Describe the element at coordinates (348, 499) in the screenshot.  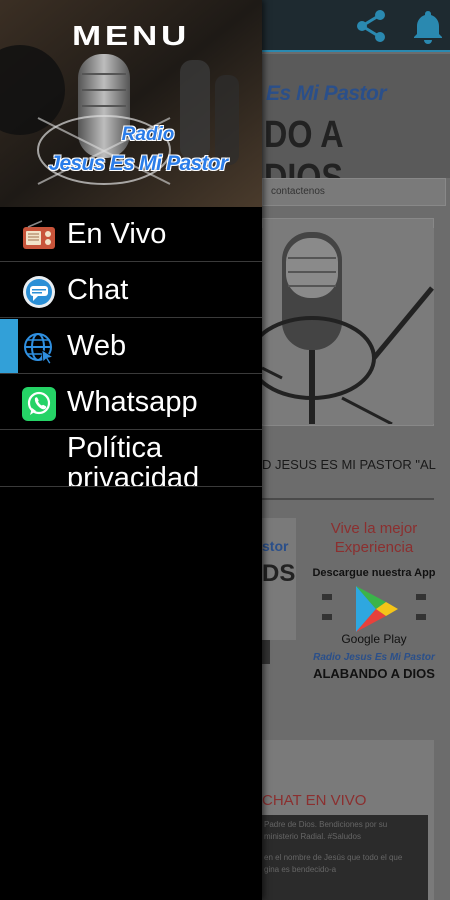
I see `content-divider` at that location.